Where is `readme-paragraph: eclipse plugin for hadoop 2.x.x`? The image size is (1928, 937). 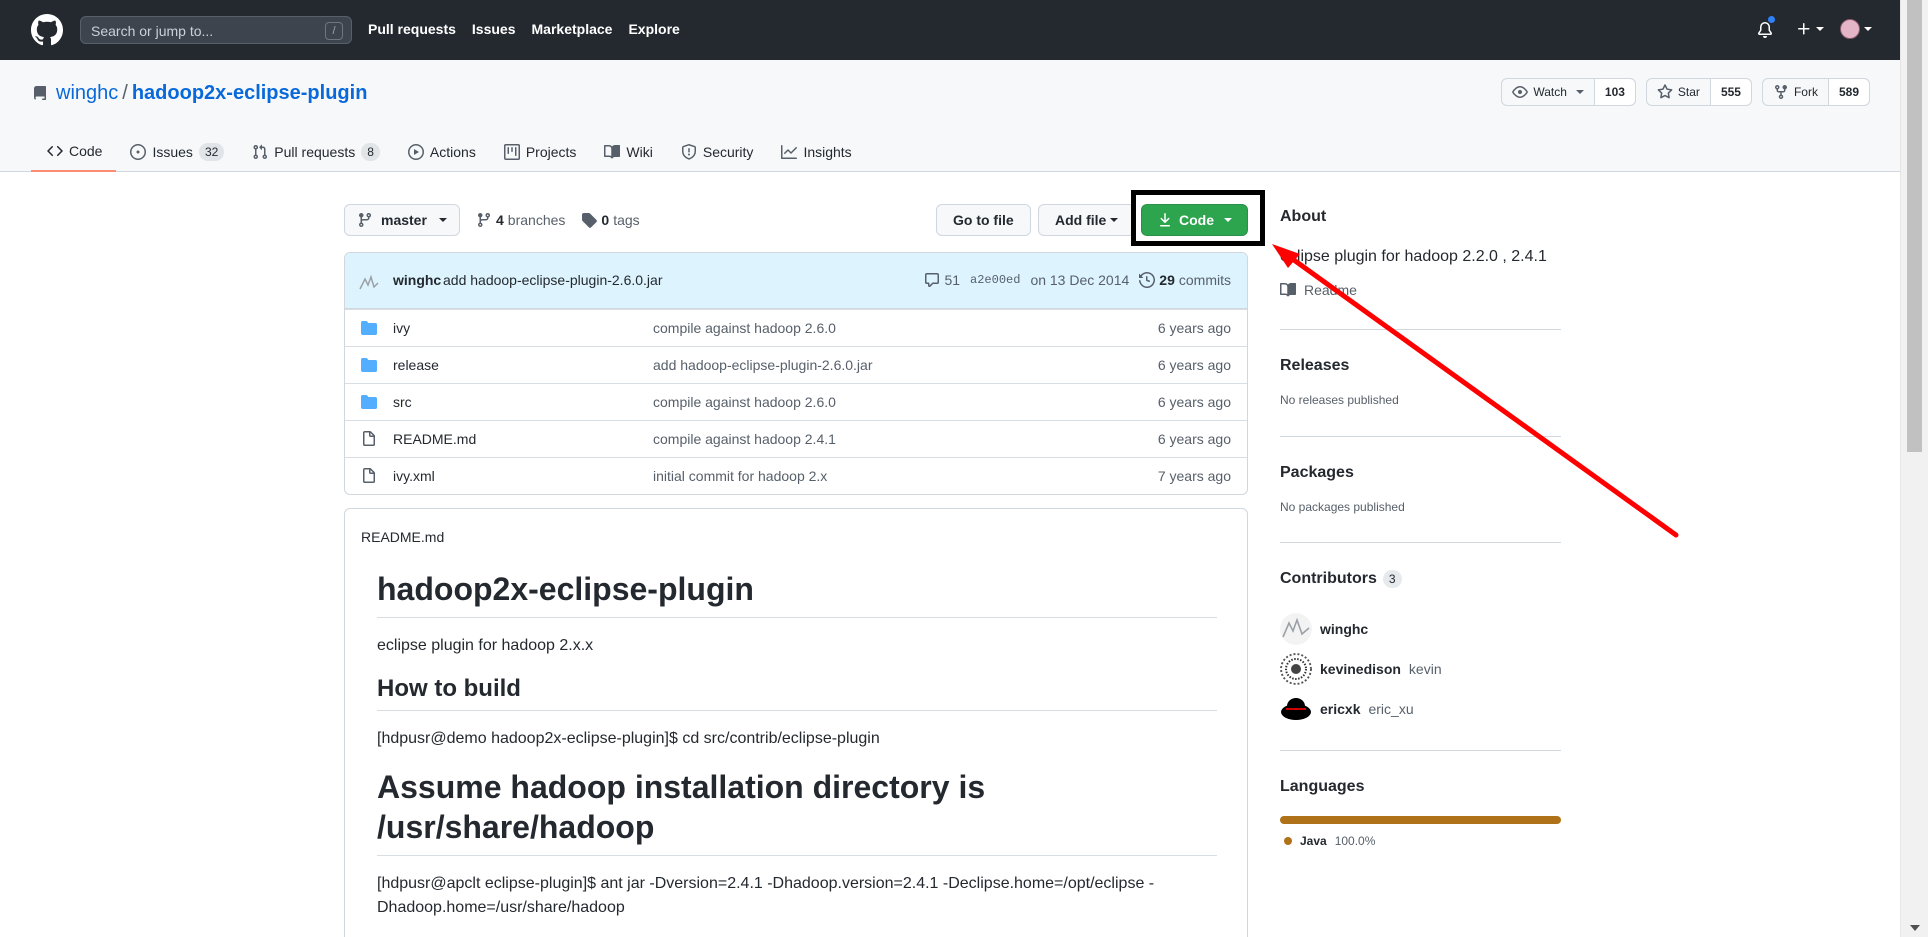 readme-paragraph: eclipse plugin for hadoop 2.x.x is located at coordinates (485, 645).